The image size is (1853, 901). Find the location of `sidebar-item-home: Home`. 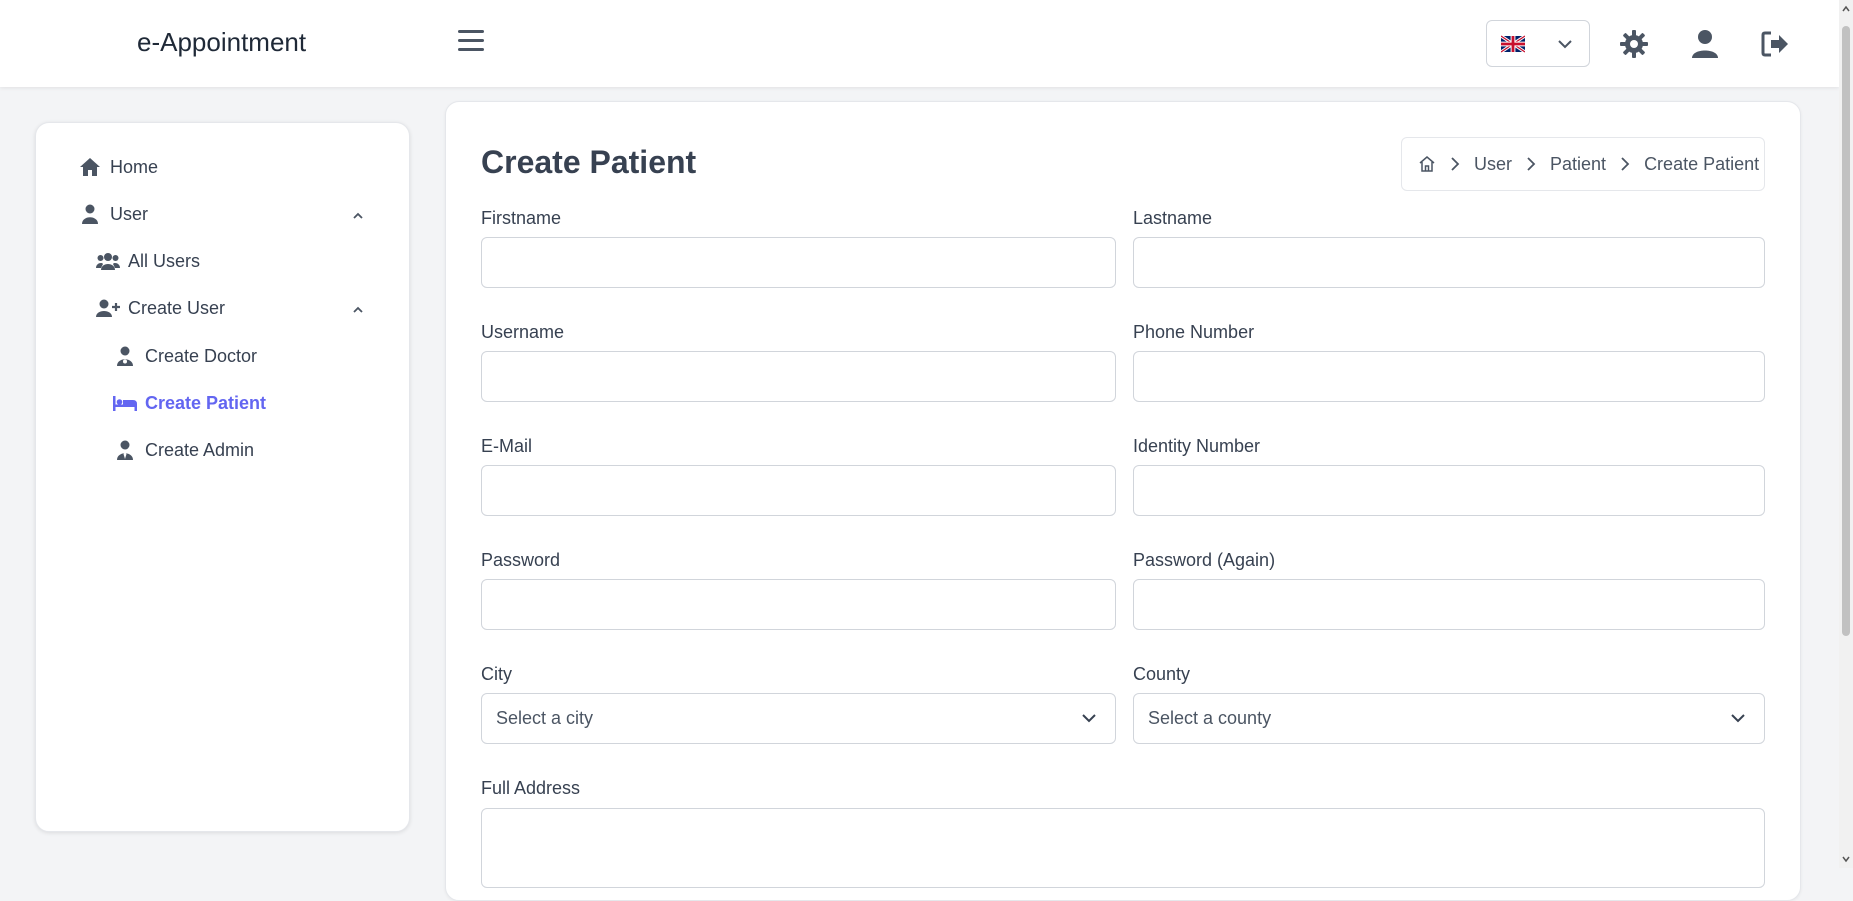

sidebar-item-home: Home is located at coordinates (118, 167).